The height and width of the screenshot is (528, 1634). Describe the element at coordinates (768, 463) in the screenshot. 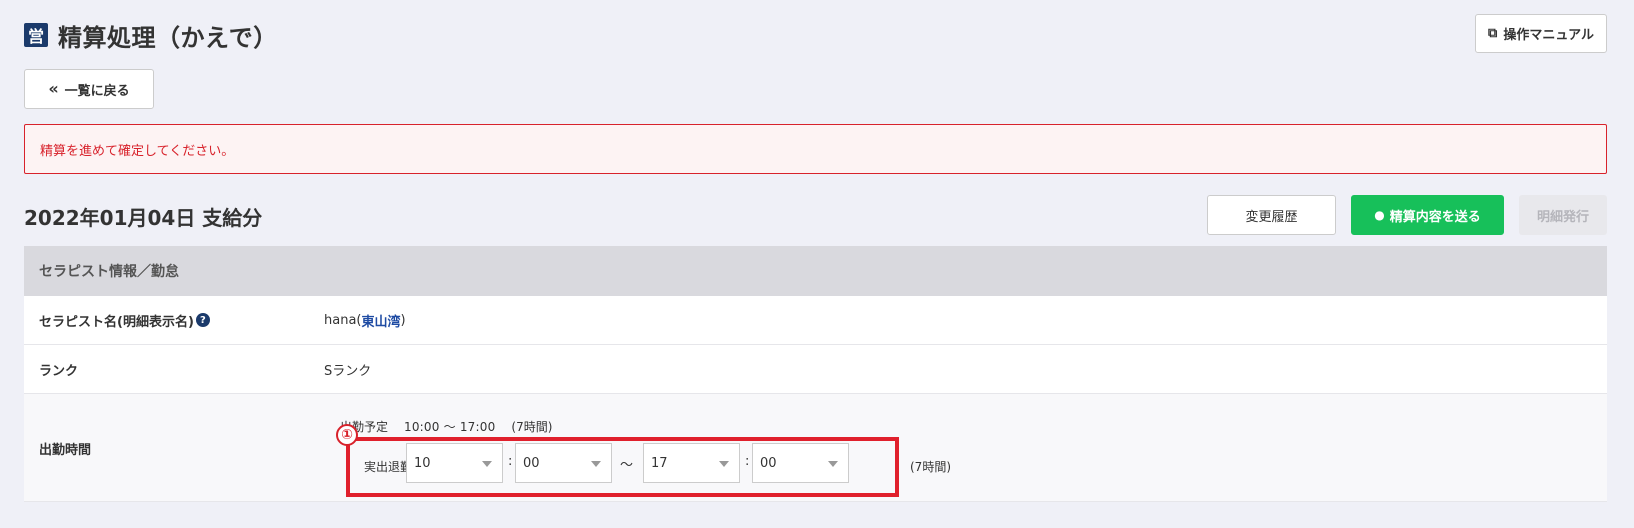

I see `end-minute-value: 00` at that location.